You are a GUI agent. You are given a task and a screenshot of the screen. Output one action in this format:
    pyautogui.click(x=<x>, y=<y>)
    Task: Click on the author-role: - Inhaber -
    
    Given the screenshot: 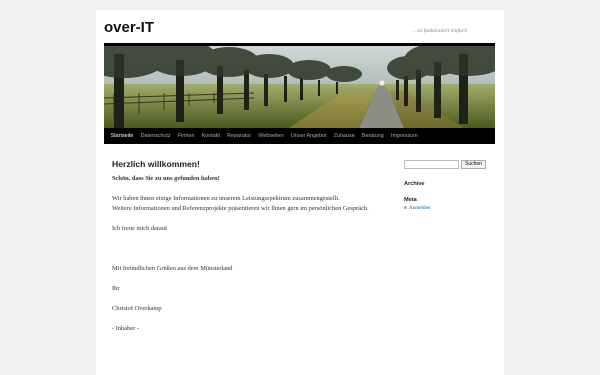 What is the action you would take?
    pyautogui.click(x=125, y=328)
    